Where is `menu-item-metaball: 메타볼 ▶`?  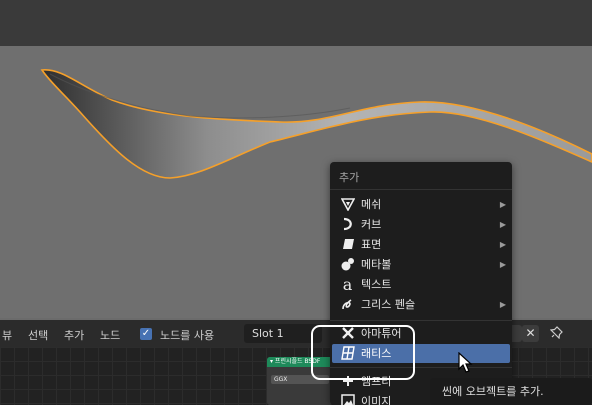
menu-item-metaball: 메타볼 ▶ is located at coordinates (421, 264).